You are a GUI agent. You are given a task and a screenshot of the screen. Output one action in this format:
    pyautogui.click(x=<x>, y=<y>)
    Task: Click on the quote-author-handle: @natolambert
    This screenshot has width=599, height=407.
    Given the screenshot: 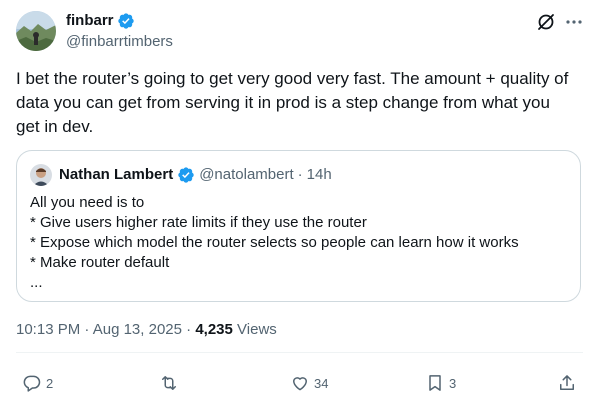 What is the action you would take?
    pyautogui.click(x=246, y=175)
    